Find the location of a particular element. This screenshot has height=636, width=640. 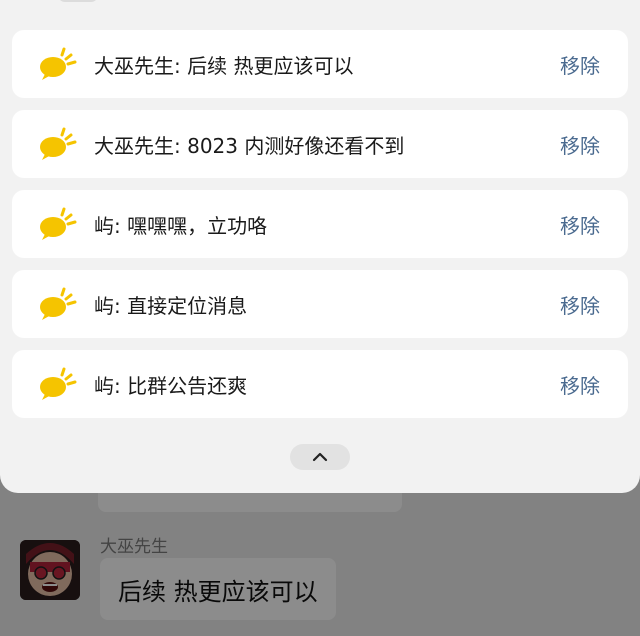

notification-message: 嘿嘿嘿，立功咯 is located at coordinates (197, 225).